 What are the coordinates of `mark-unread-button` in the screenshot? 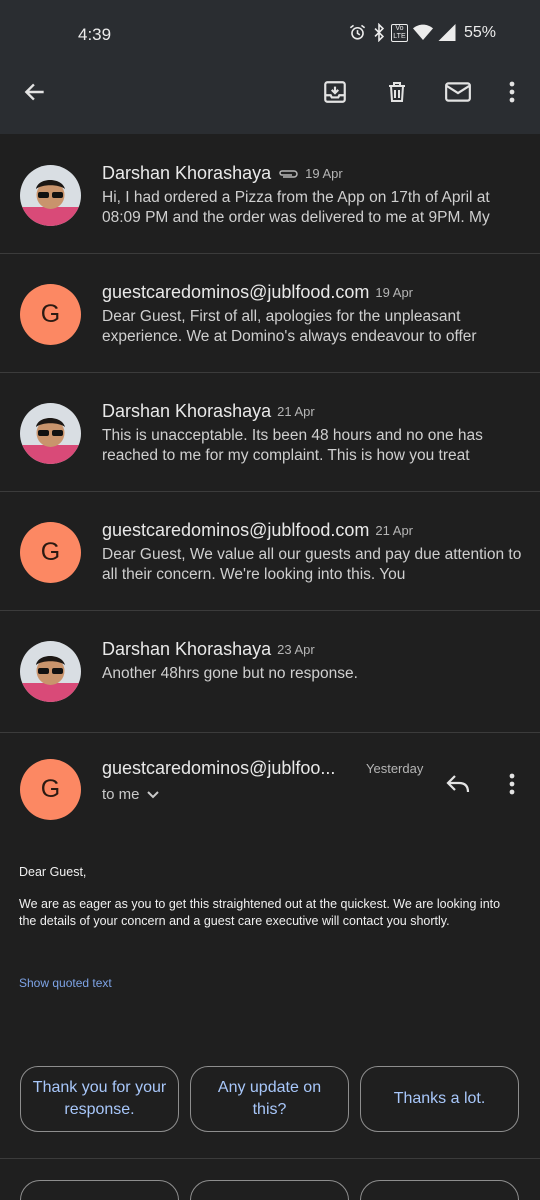 It's located at (458, 92).